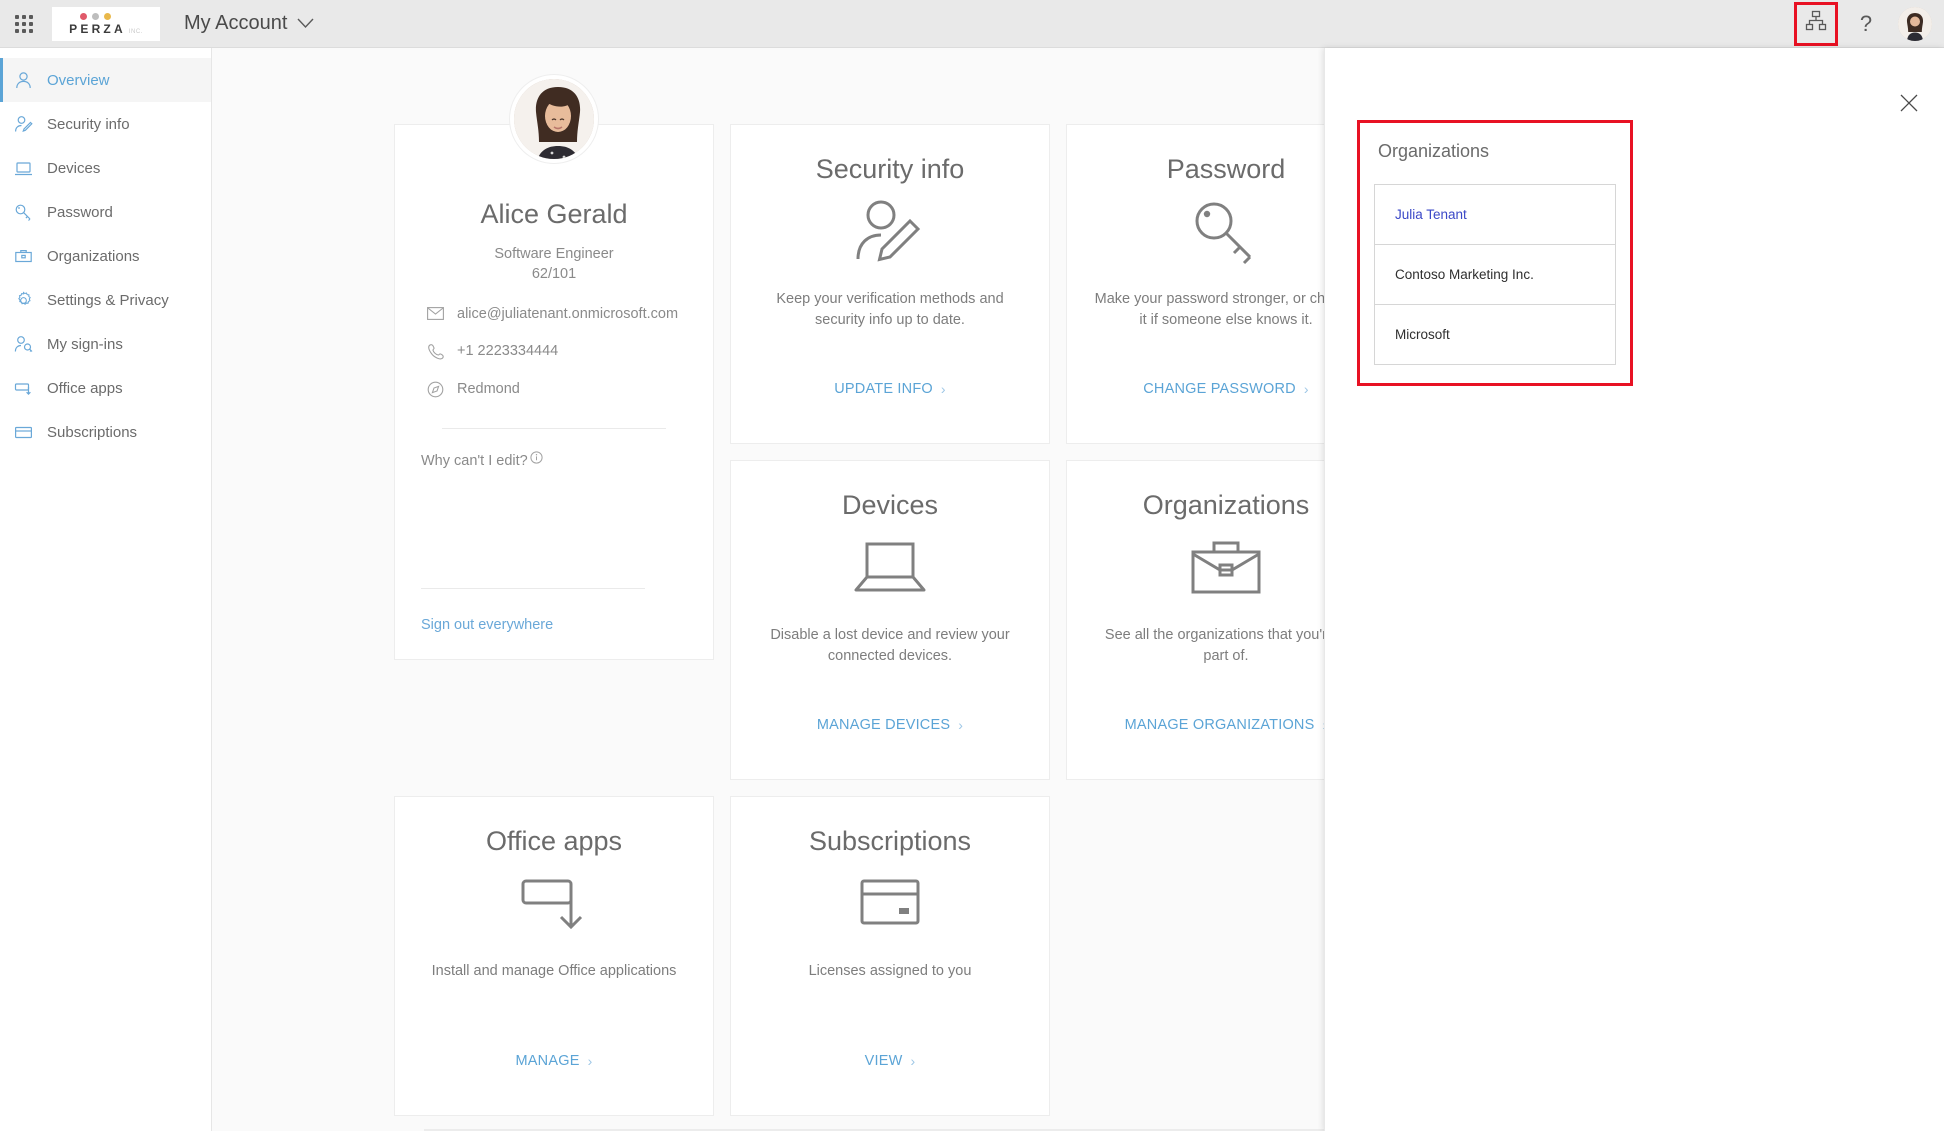 The height and width of the screenshot is (1131, 1944). I want to click on sidebar-item-label: Office apps, so click(85, 388).